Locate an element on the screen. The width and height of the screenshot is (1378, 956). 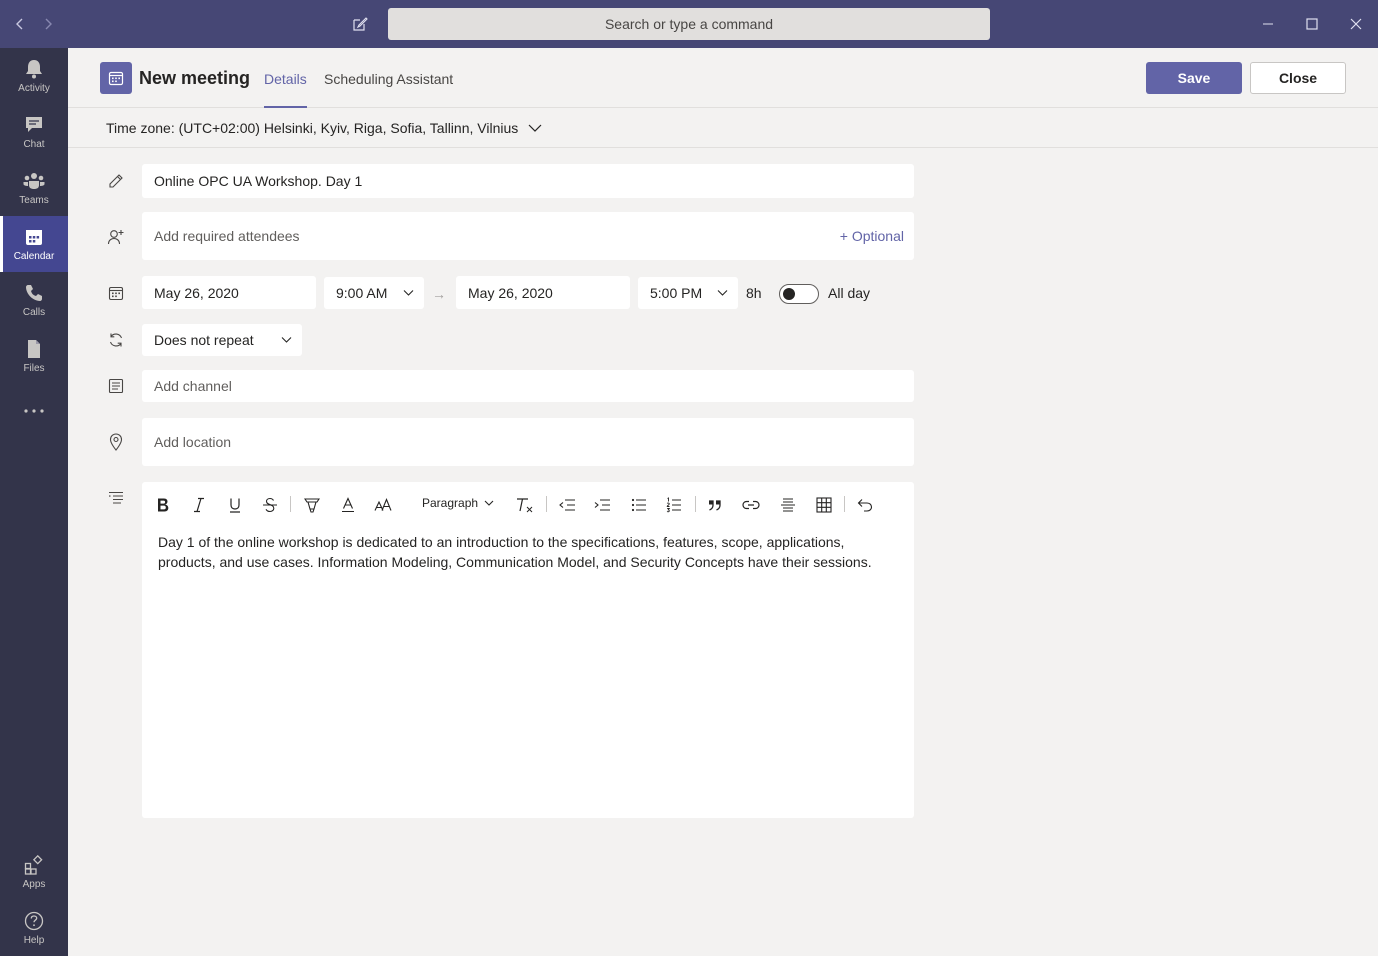
toggle-knob is located at coordinates (789, 294).